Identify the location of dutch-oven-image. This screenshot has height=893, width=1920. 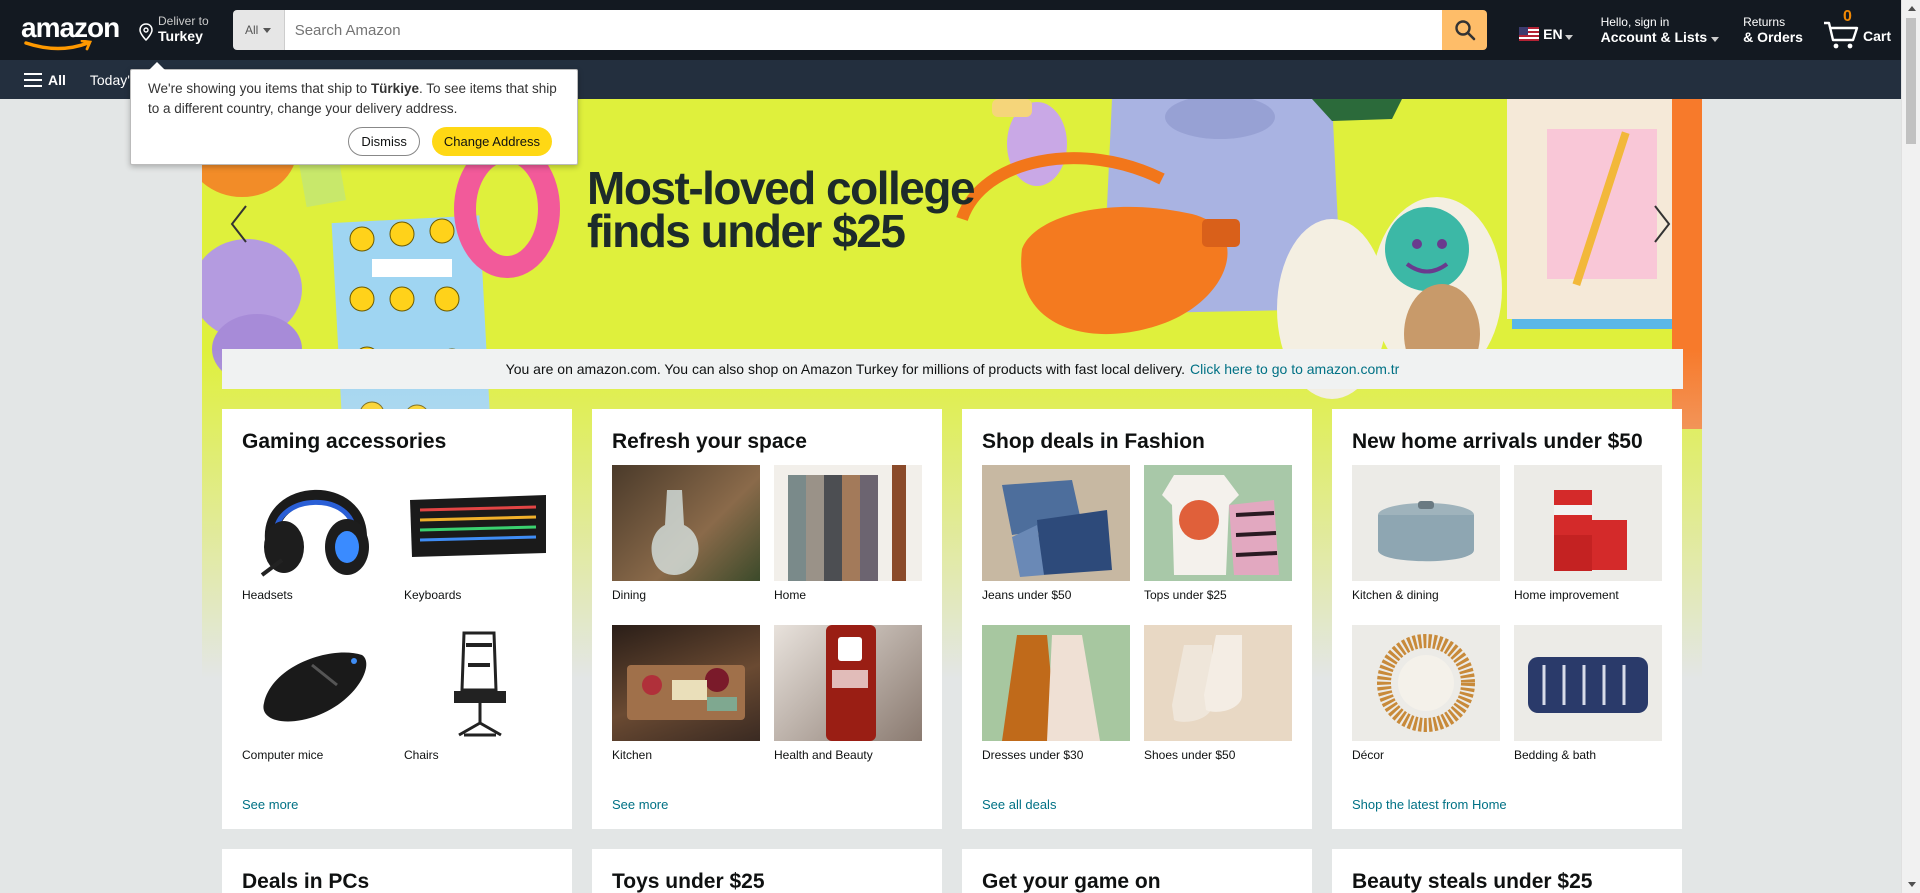
(1426, 523).